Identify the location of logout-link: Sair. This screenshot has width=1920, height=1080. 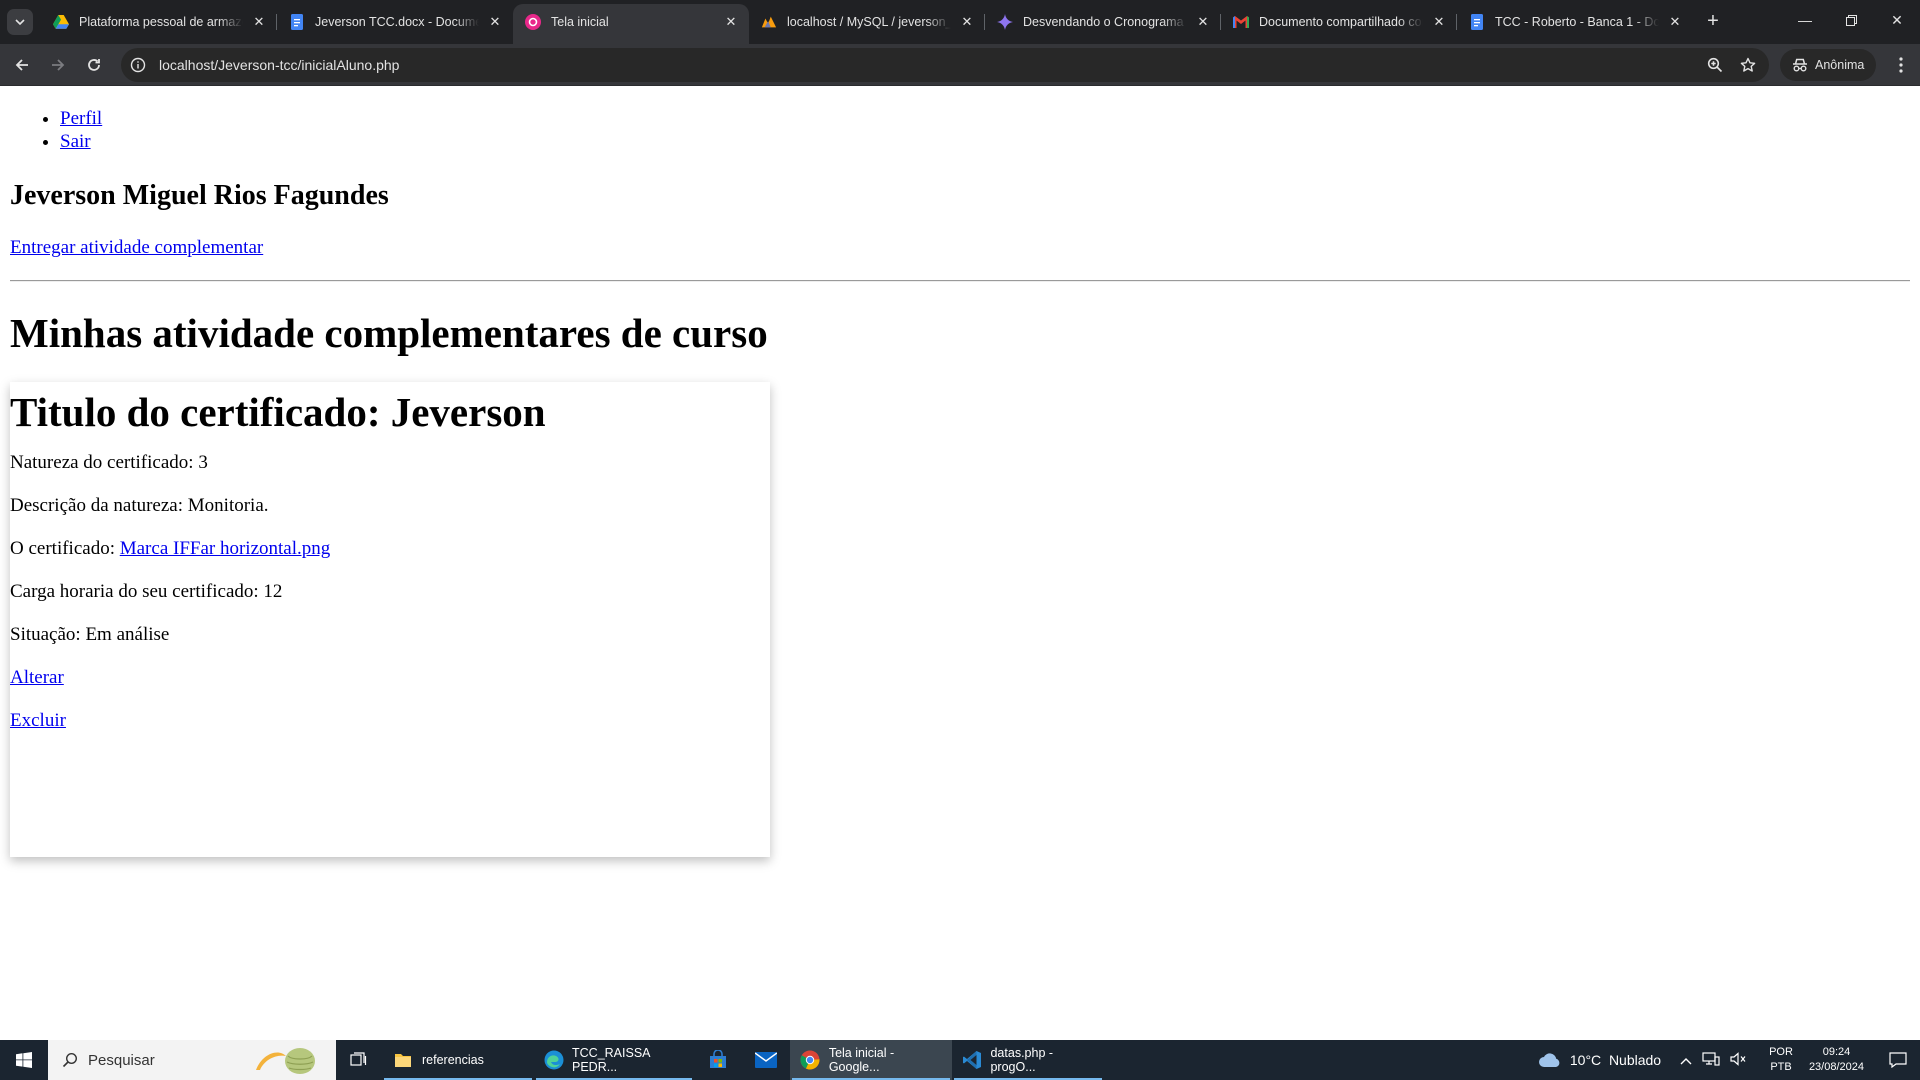
(75, 141).